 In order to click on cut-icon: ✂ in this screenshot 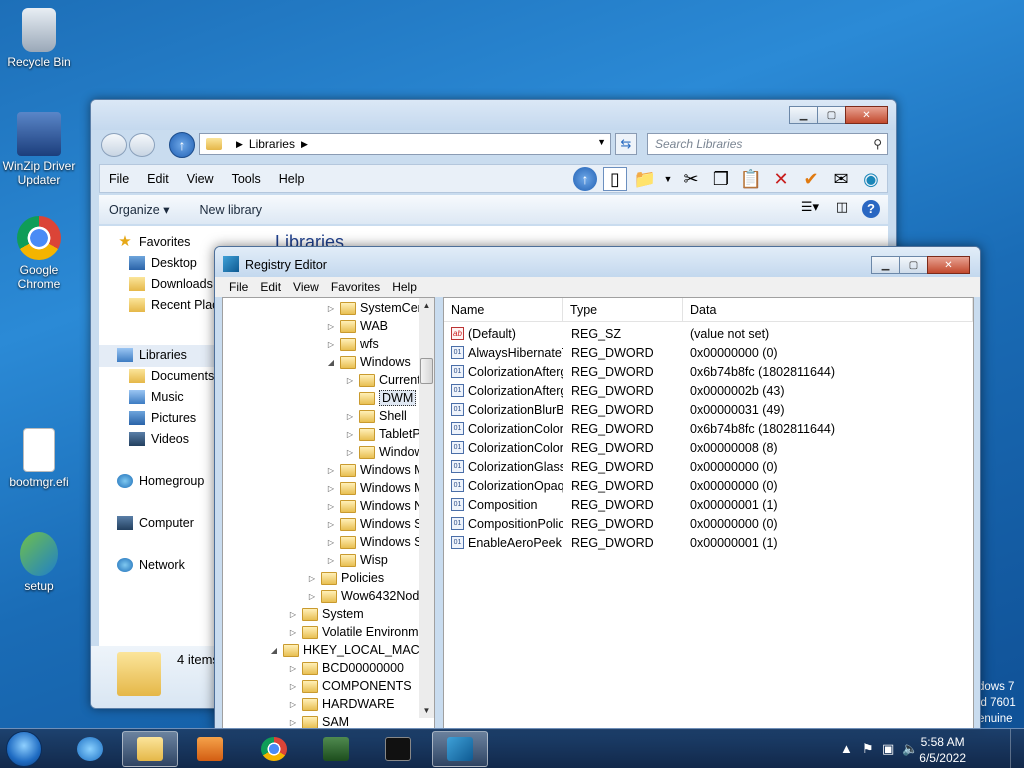, I will do `click(691, 179)`.